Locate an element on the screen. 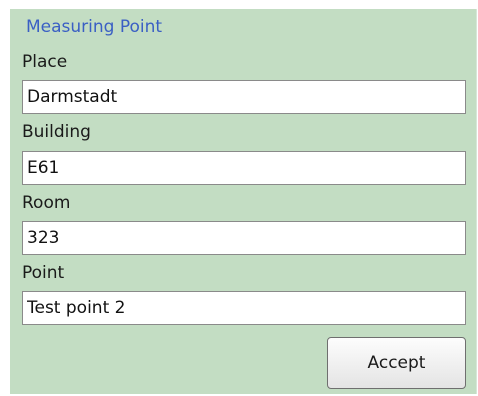 This screenshot has height=396, width=478. group-title: Measuring Point is located at coordinates (94, 27).